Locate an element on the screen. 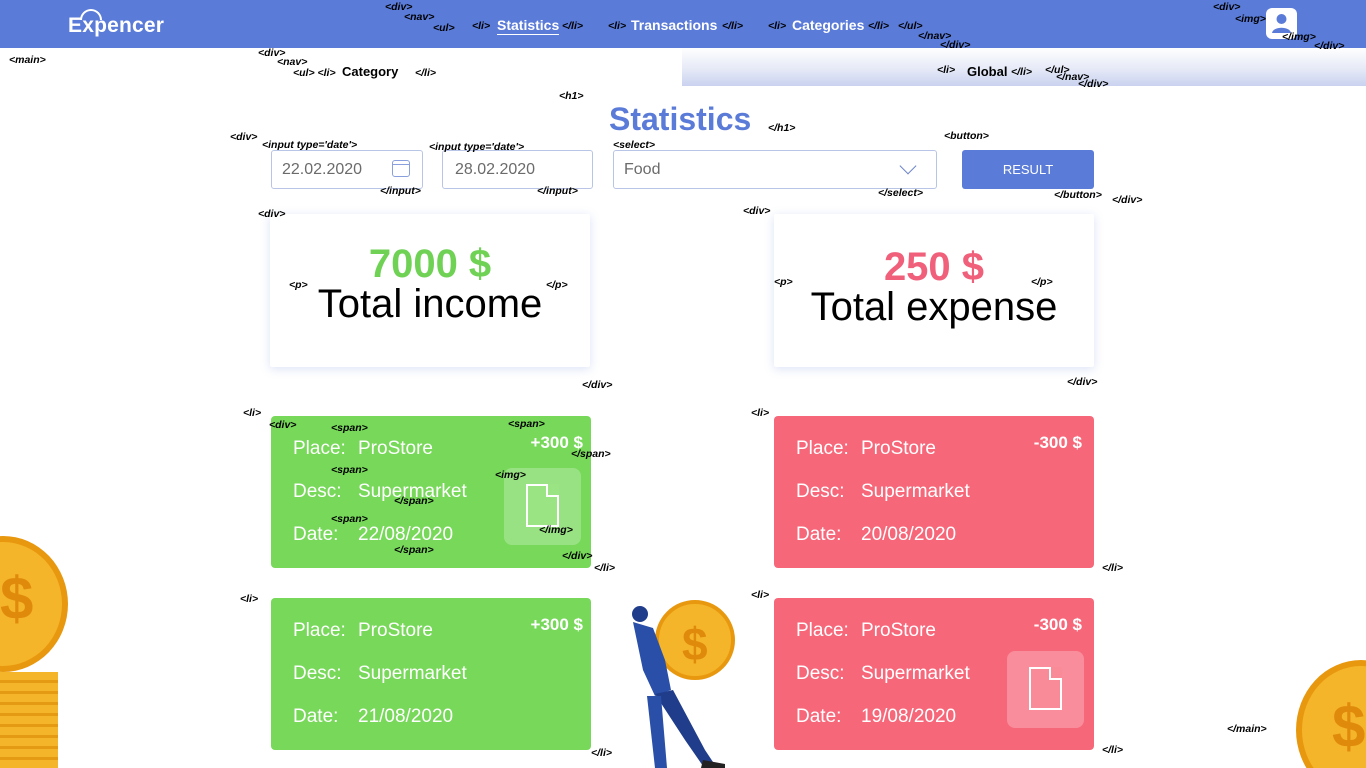 The image size is (1366, 768). tag-label: </h1> is located at coordinates (782, 128).